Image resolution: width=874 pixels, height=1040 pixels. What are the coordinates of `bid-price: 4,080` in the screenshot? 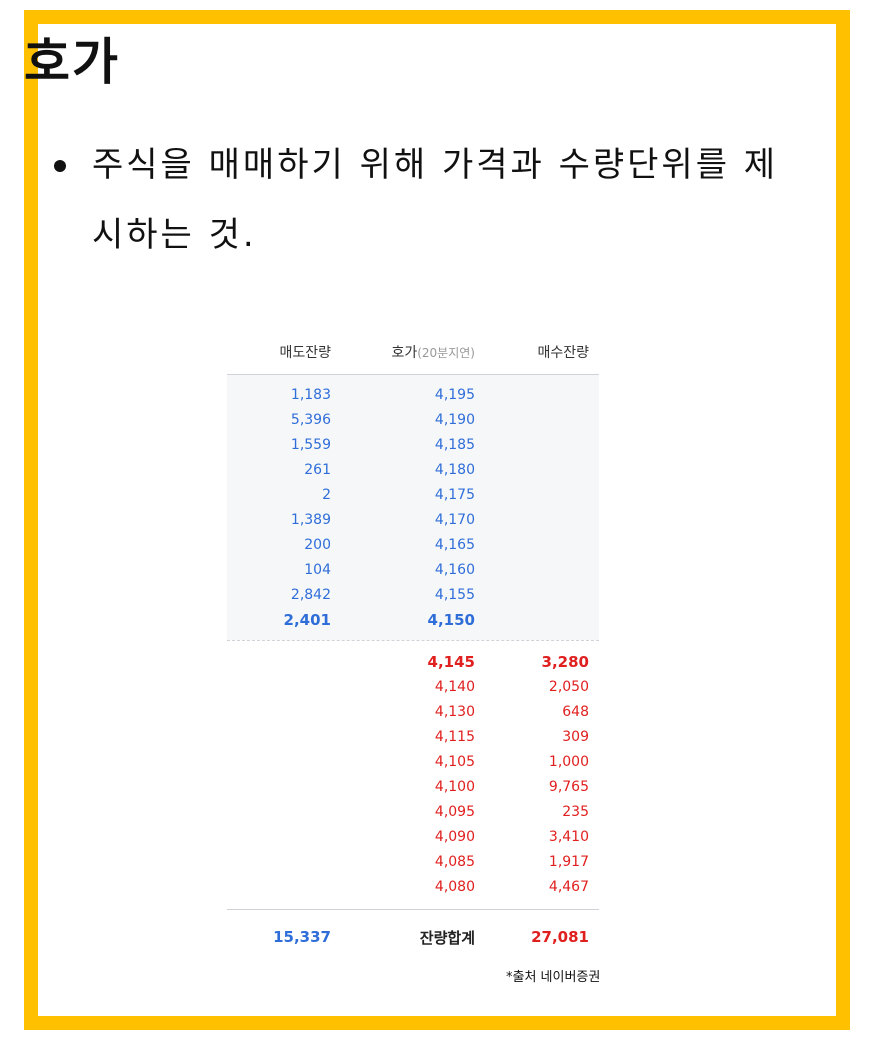 It's located at (454, 886).